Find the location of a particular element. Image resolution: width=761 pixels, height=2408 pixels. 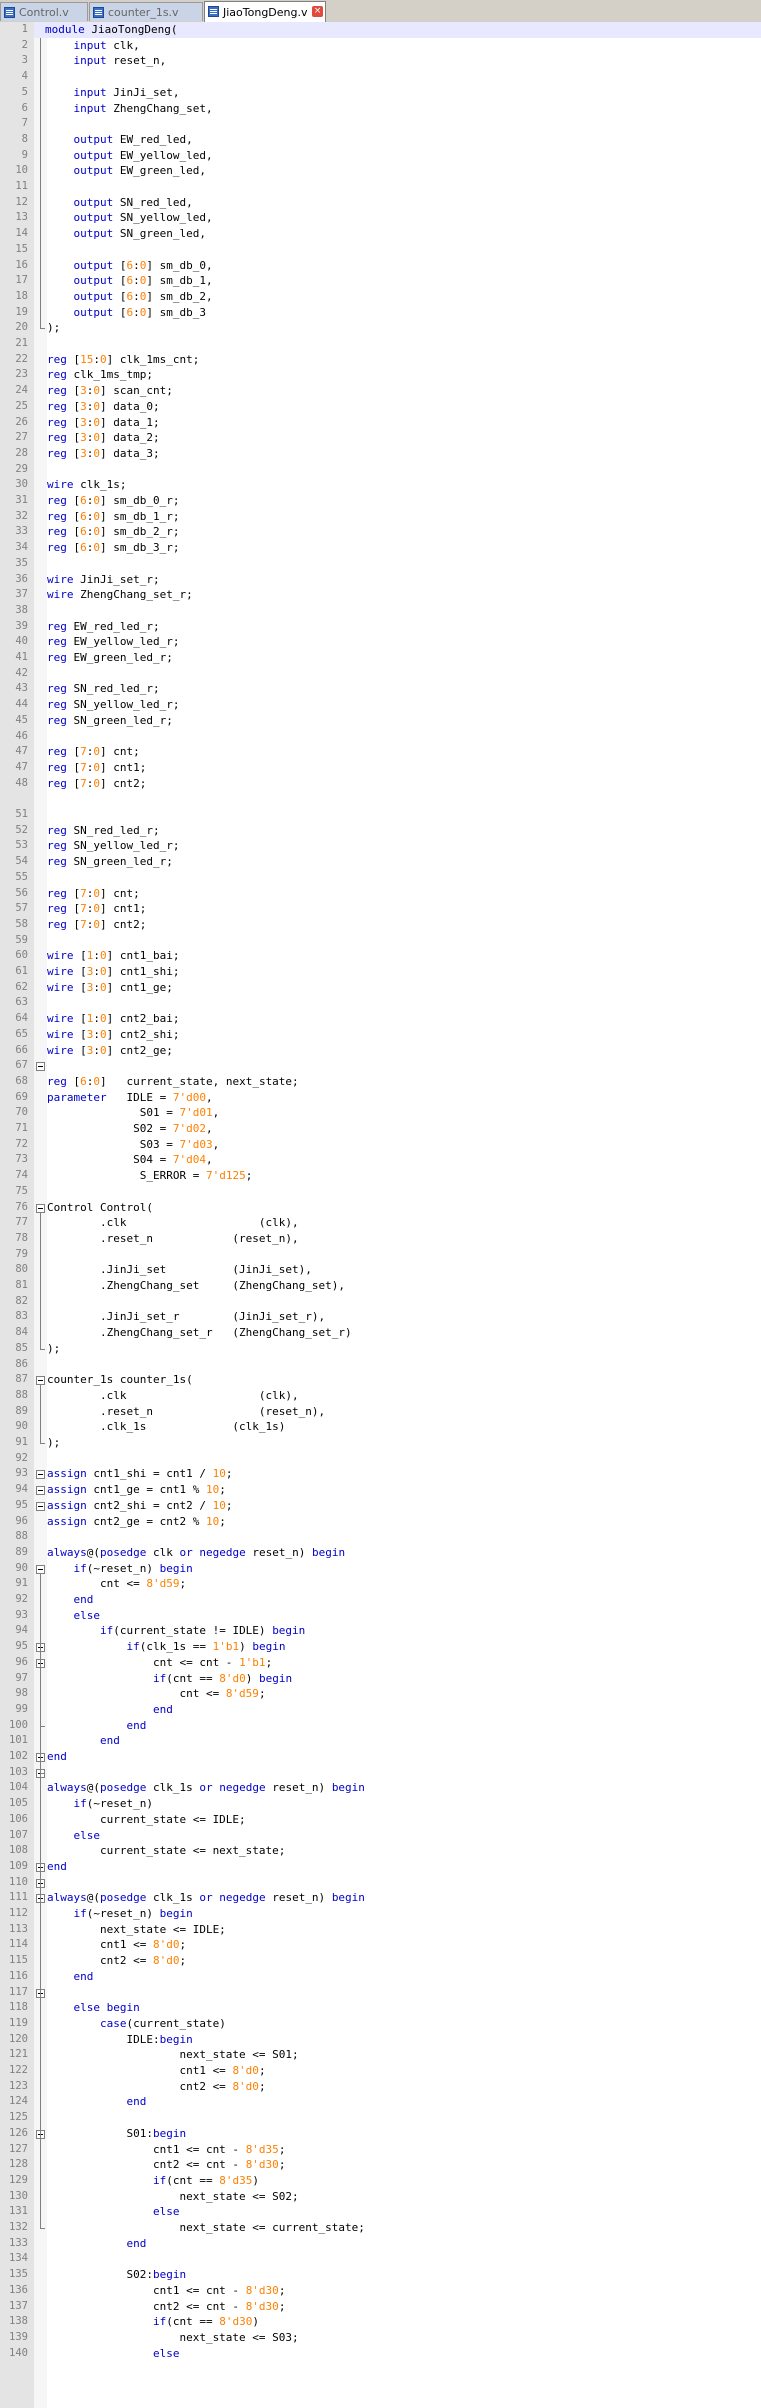

code-line: reg [7:0] cnt; is located at coordinates (93, 752).